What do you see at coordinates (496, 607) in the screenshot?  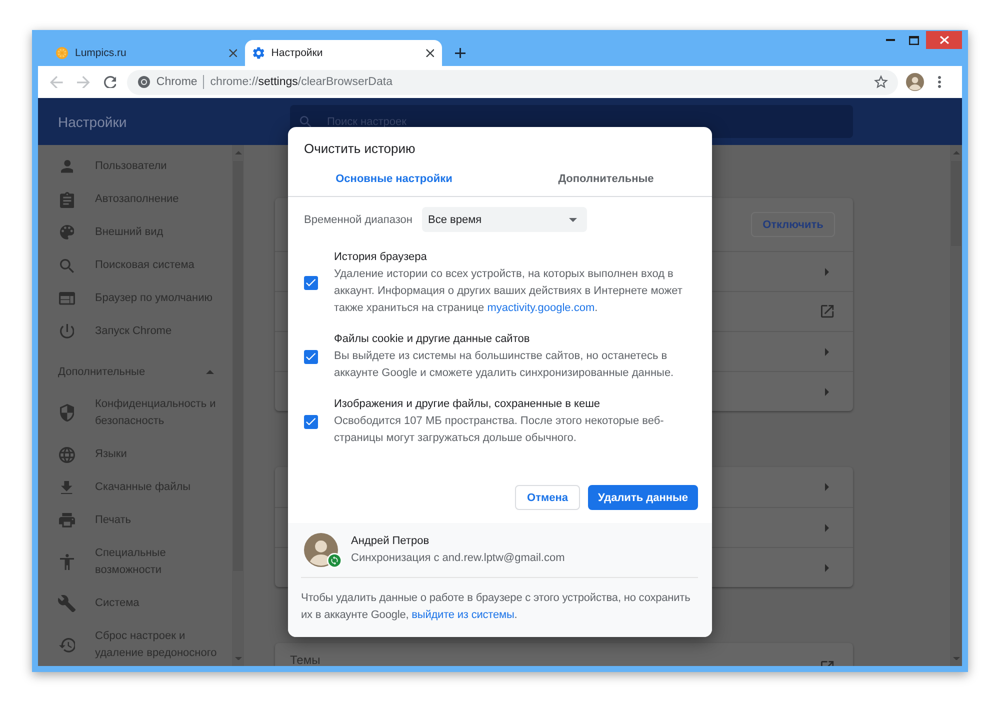 I see `sign-out-note: Чтобы удалить данные о работе в браузере с этого устройства, но сохранить их в аккаунте Google, выйдите из системы.` at bounding box center [496, 607].